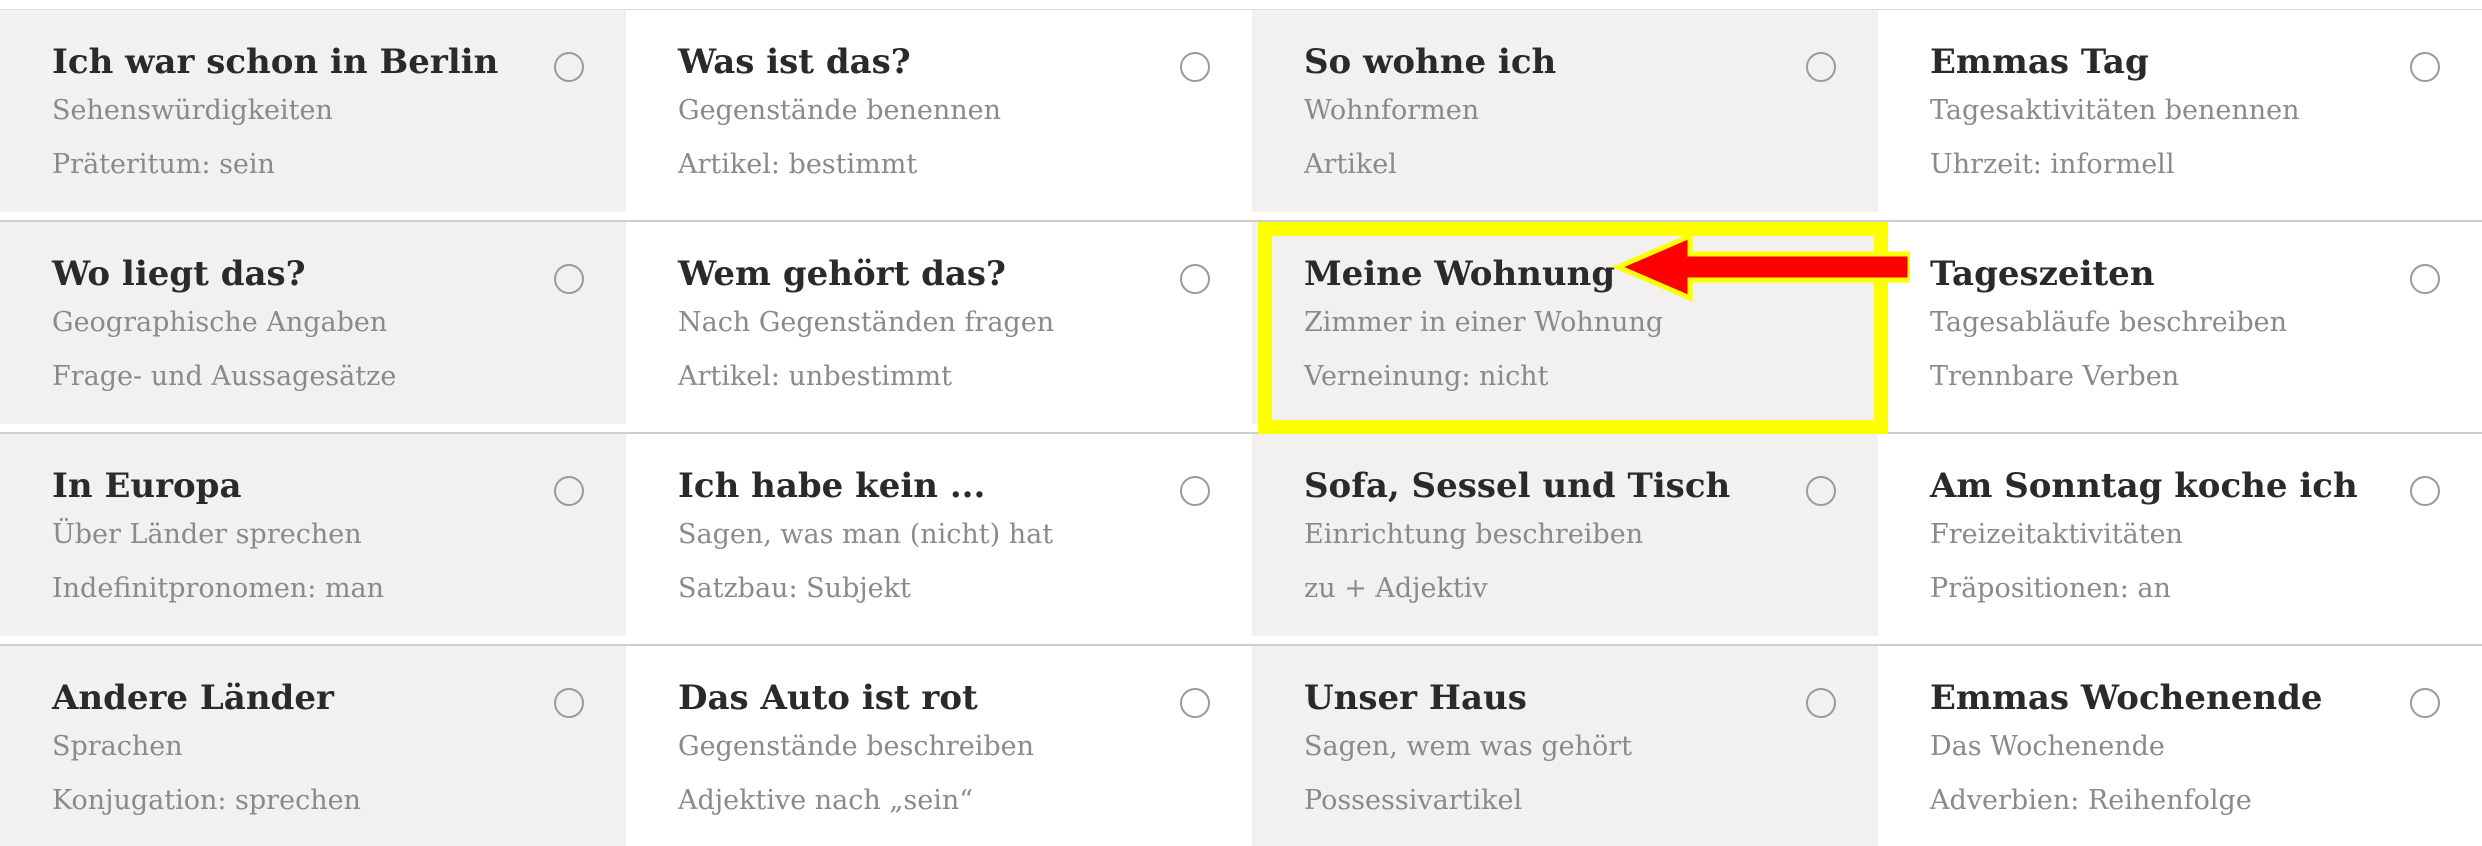 The image size is (2482, 846). I want to click on lesson-title: Wo liegt das?, so click(179, 274).